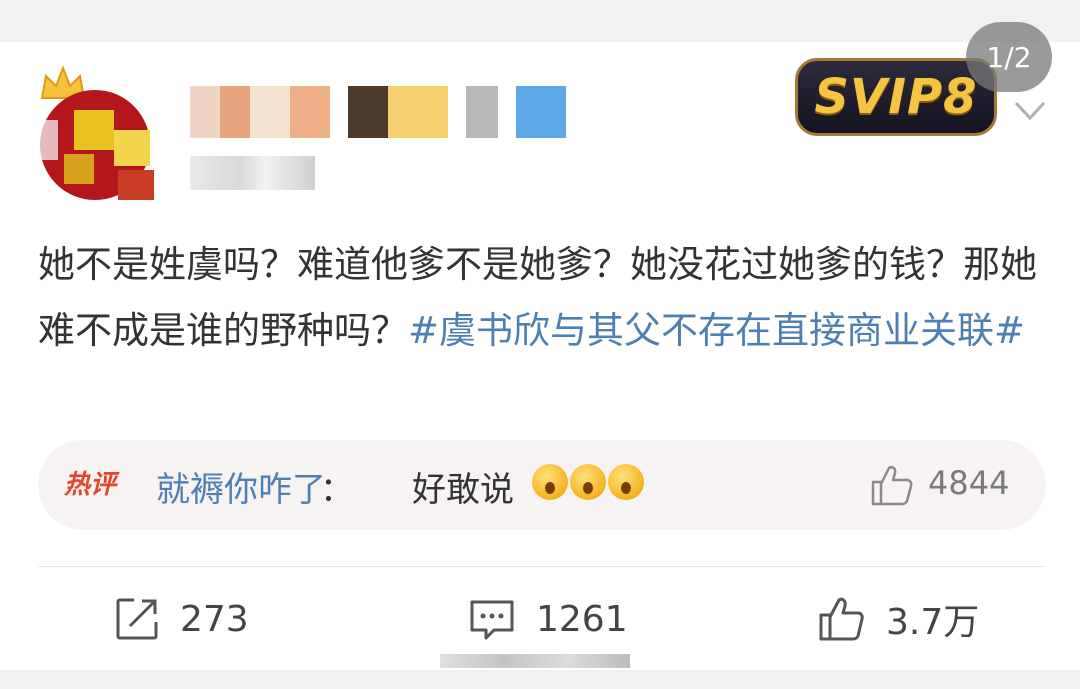 Image resolution: width=1080 pixels, height=689 pixels. I want to click on comment-button: 1261, so click(548, 619).